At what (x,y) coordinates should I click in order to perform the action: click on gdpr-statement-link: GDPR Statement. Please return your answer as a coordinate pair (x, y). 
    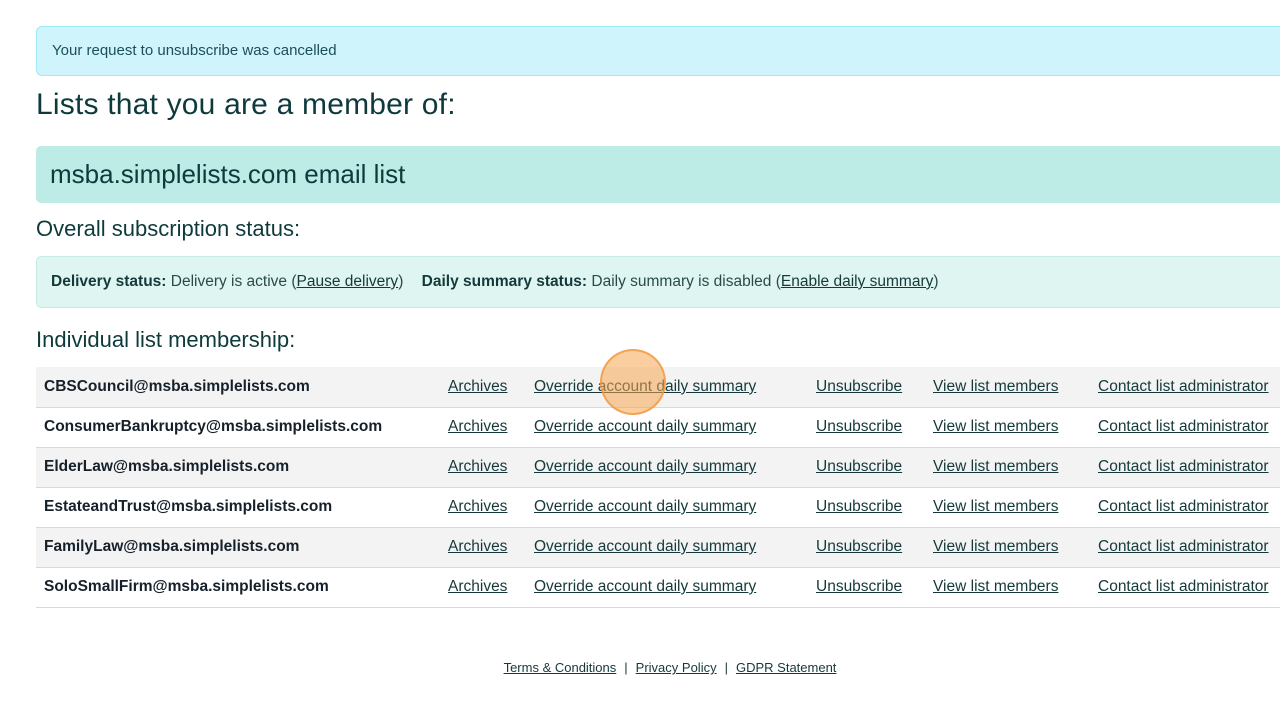
    Looking at the image, I should click on (786, 667).